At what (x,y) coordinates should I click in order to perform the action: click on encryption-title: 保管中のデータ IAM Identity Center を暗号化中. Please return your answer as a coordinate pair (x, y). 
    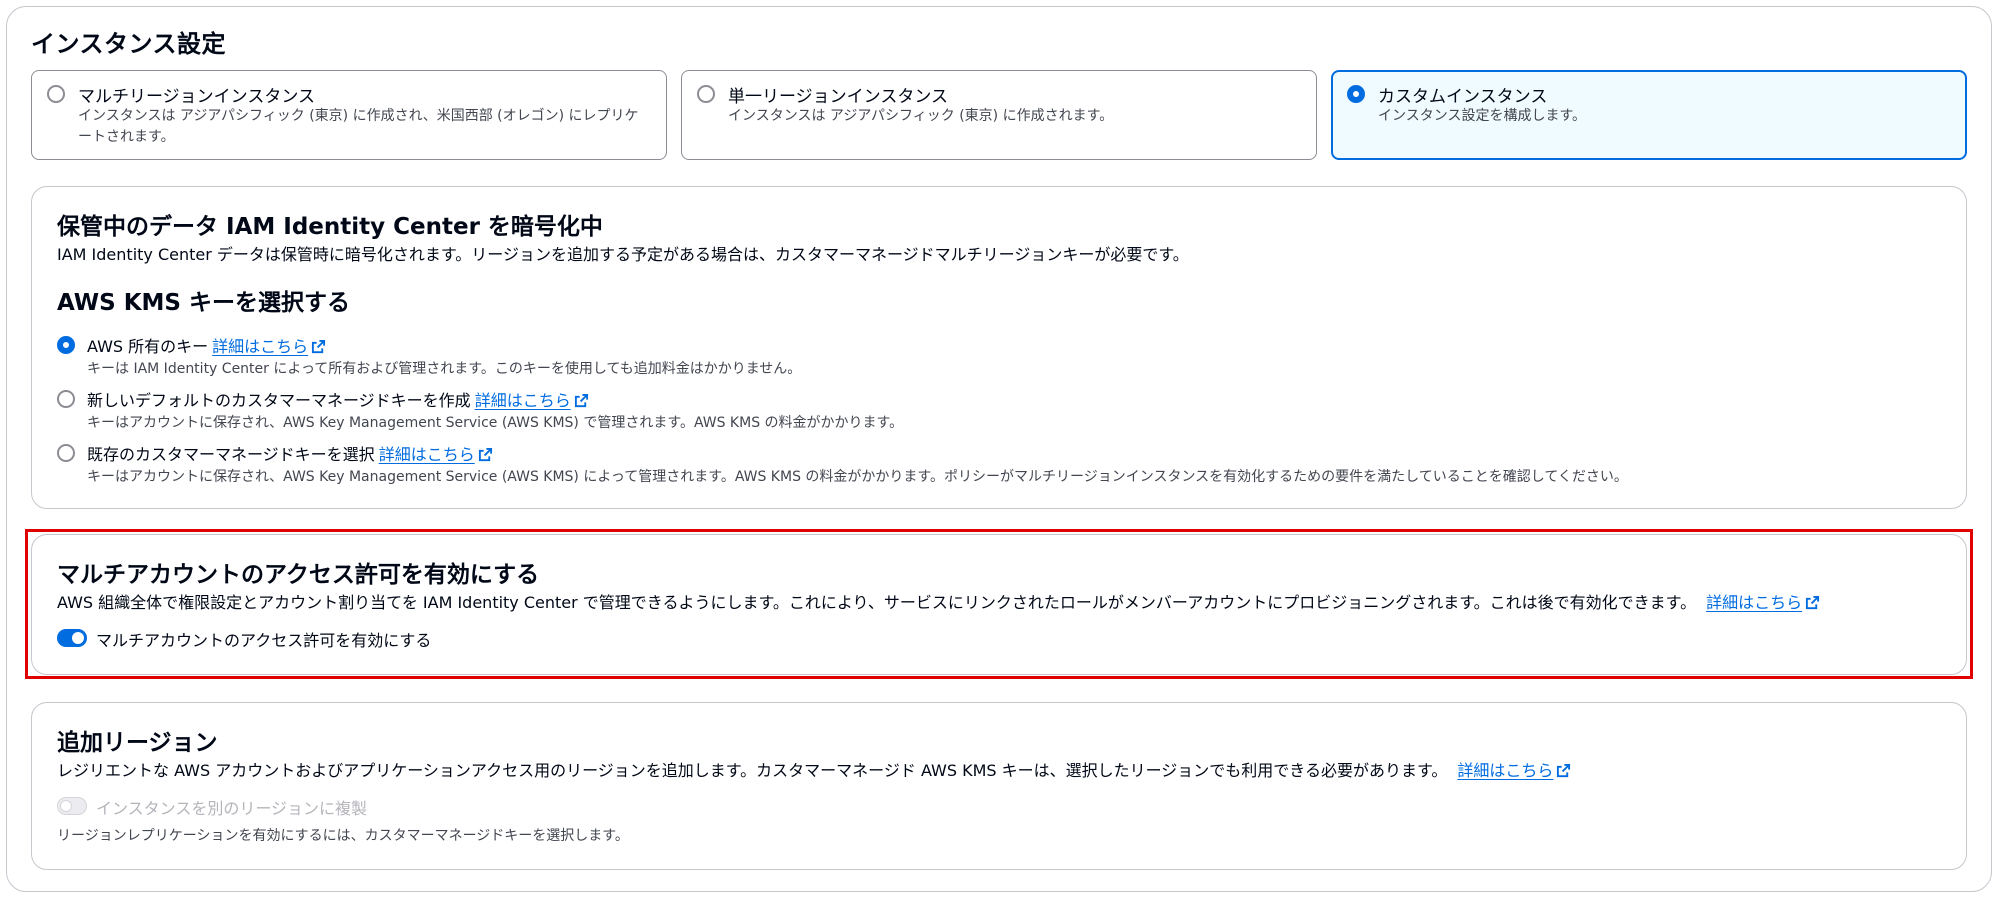
    Looking at the image, I should click on (330, 227).